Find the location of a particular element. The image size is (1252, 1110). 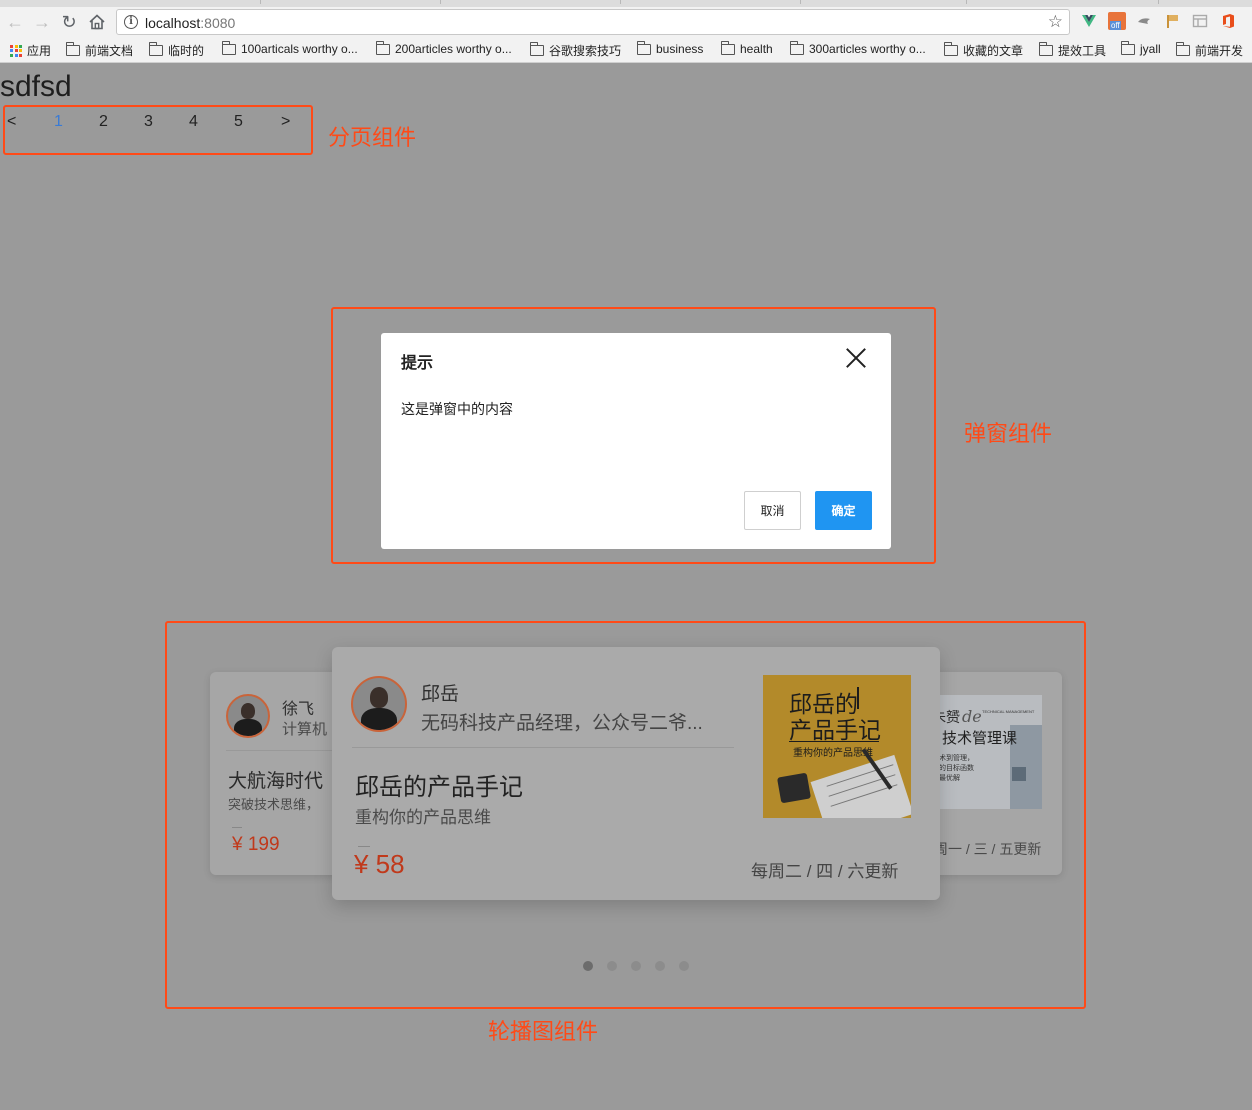

pagination: < 1 2 3 4 5 > is located at coordinates (158, 130).